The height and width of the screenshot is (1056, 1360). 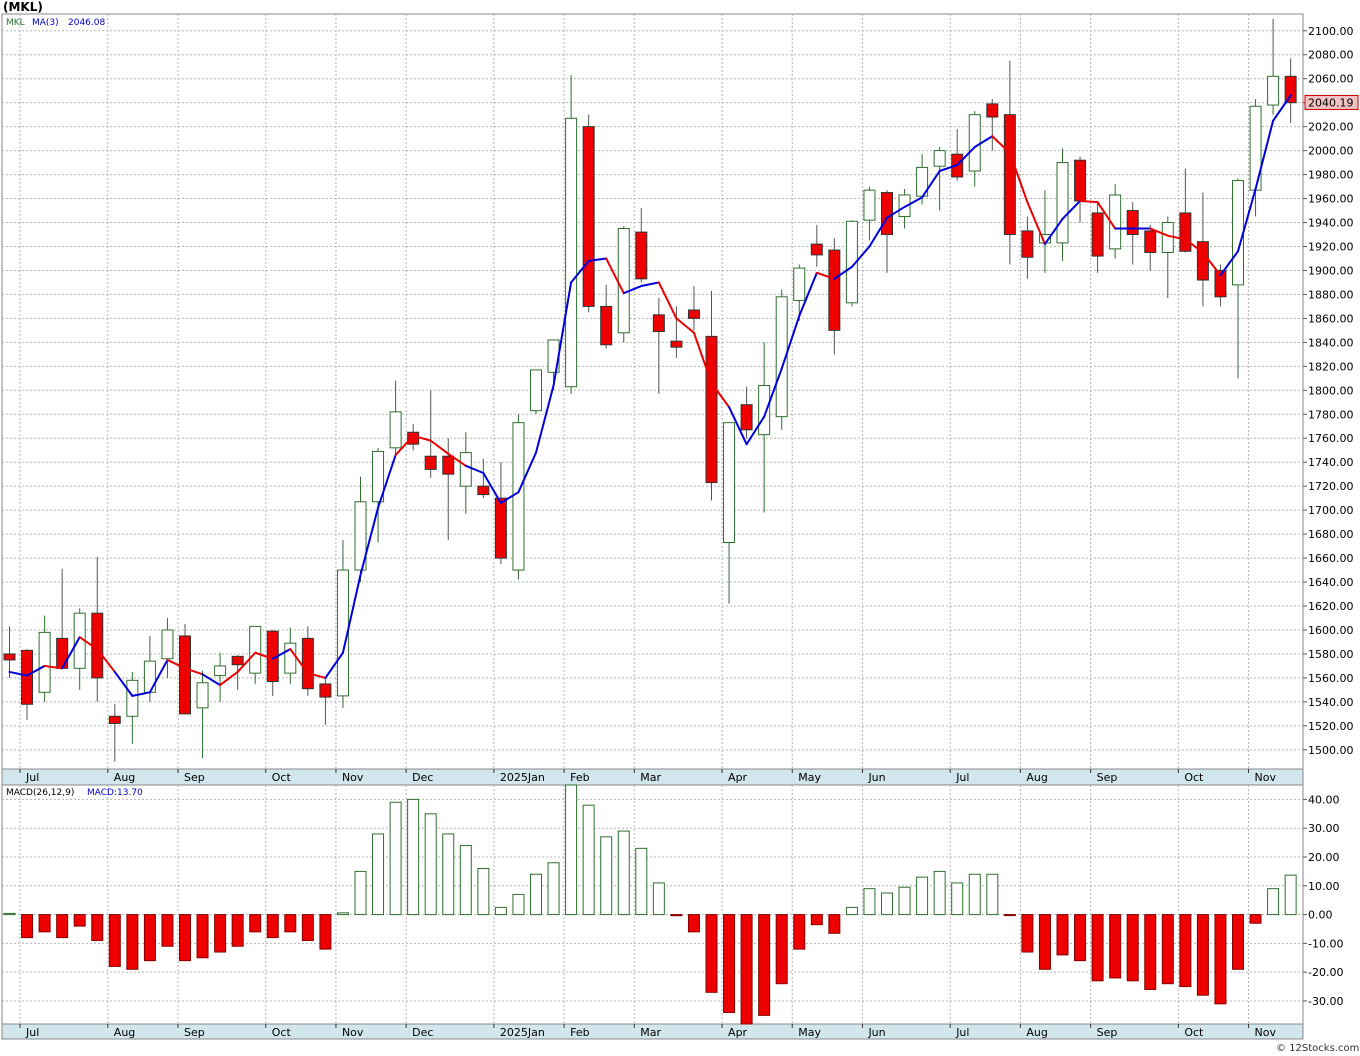 What do you see at coordinates (1331, 294) in the screenshot?
I see `price-tick-label: 1880.00` at bounding box center [1331, 294].